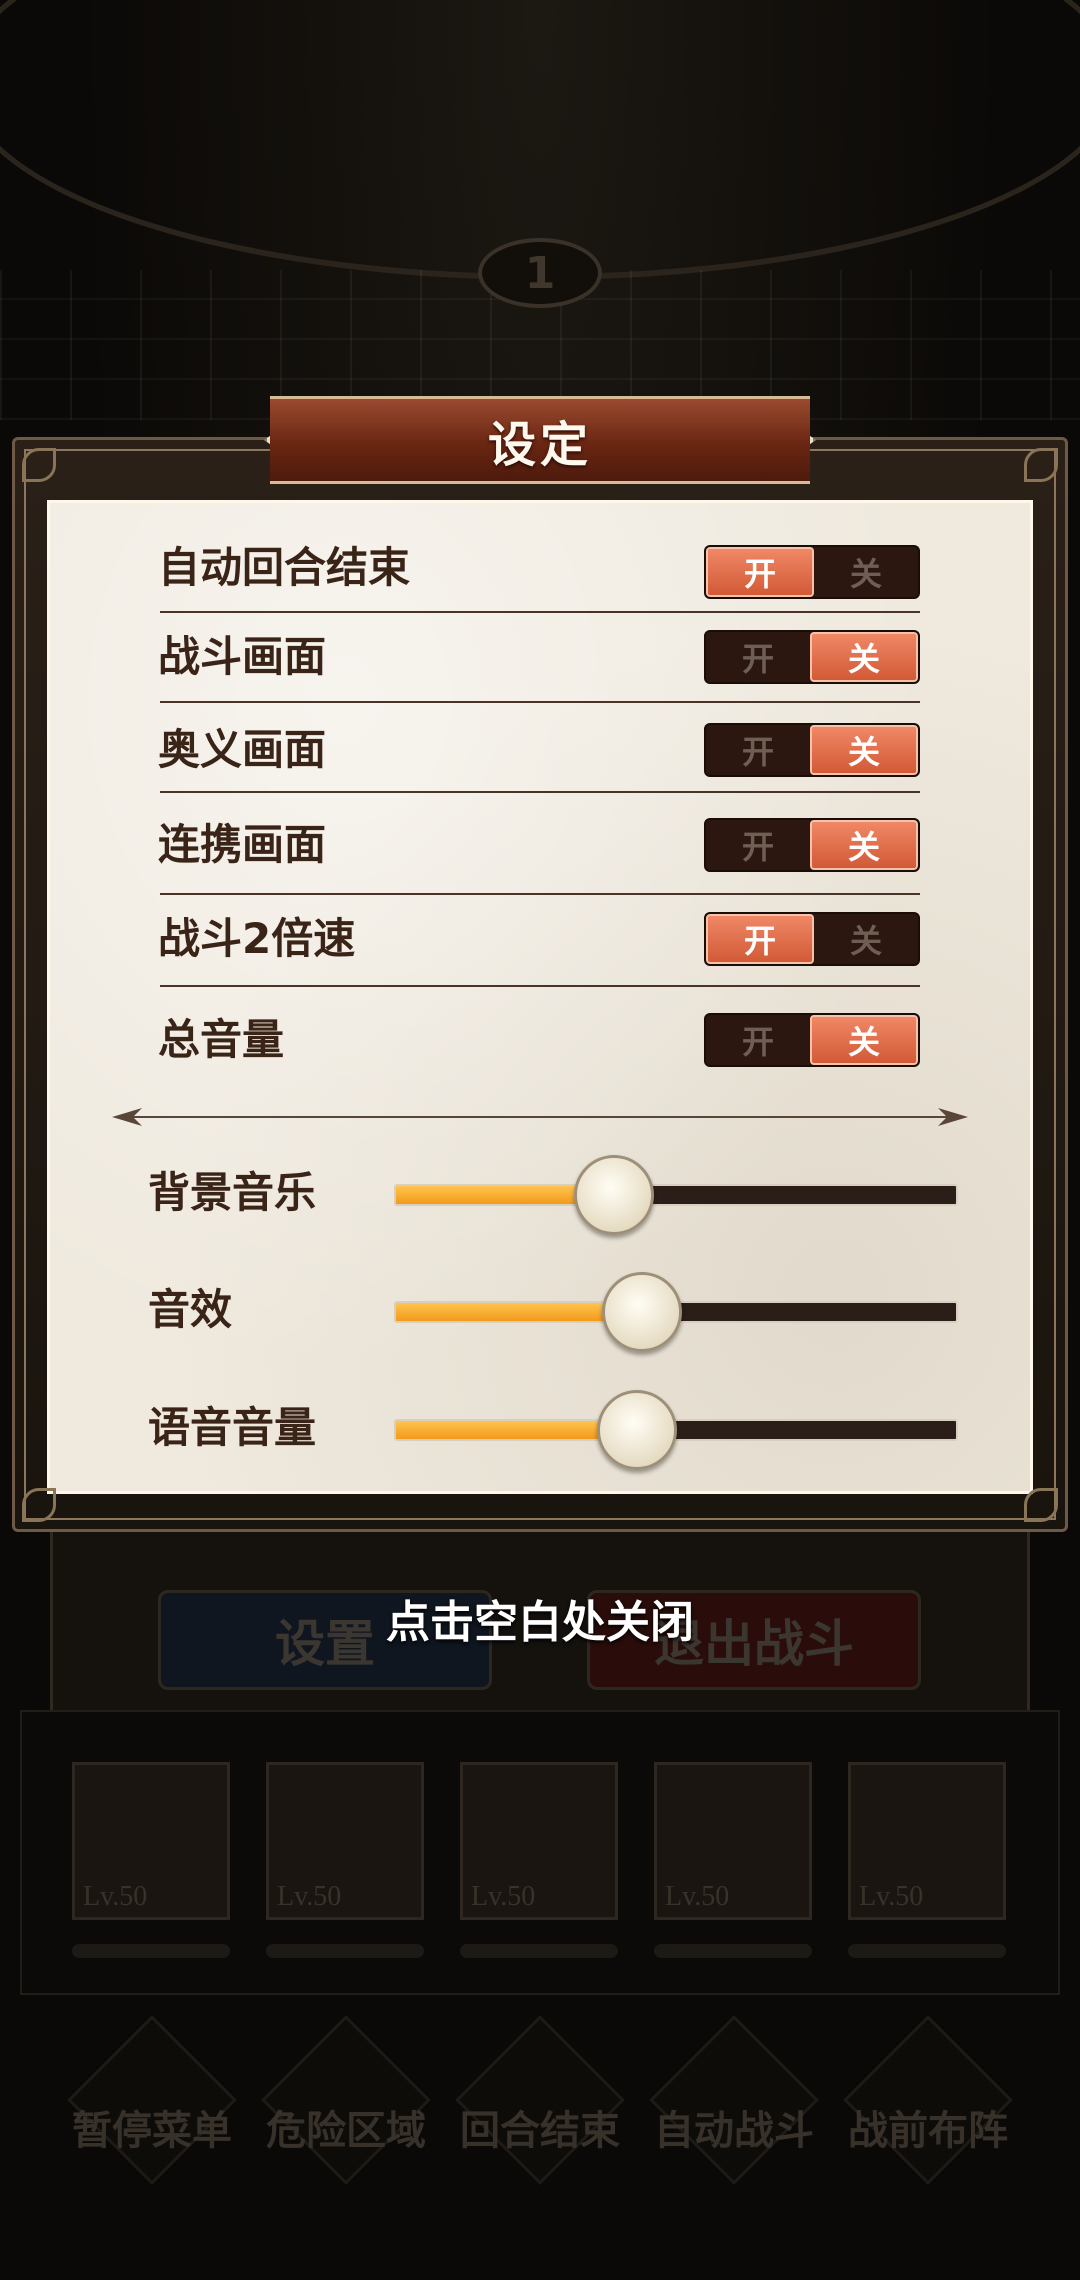 The image size is (1080, 2280). I want to click on master-volume-label: 总音量, so click(221, 1039).